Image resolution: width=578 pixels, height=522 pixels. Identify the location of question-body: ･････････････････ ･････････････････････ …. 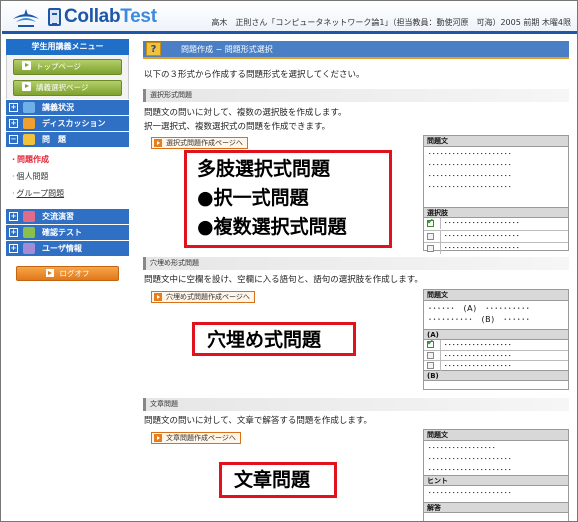
(496, 458).